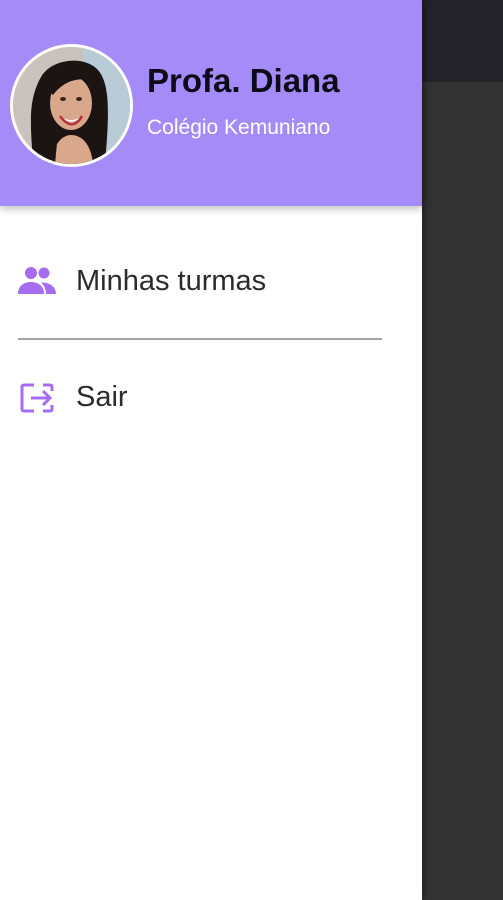 The width and height of the screenshot is (503, 900). I want to click on menu-item-label: Minhas turmas, so click(171, 281).